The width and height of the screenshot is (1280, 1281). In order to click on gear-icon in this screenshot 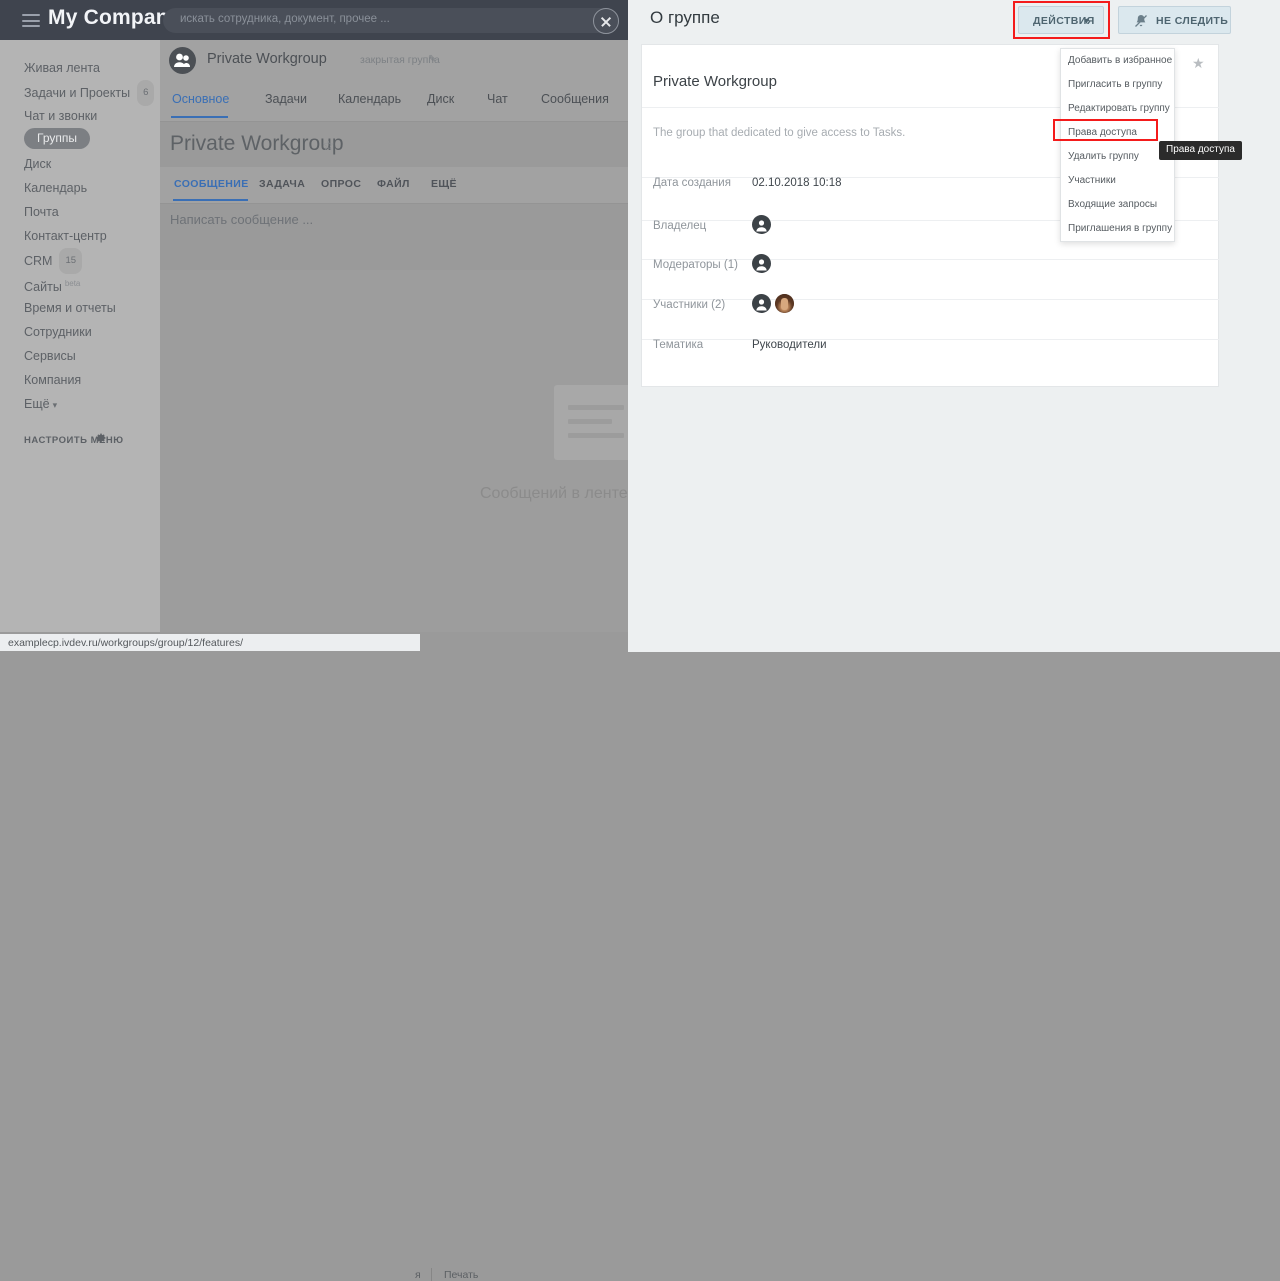, I will do `click(101, 438)`.